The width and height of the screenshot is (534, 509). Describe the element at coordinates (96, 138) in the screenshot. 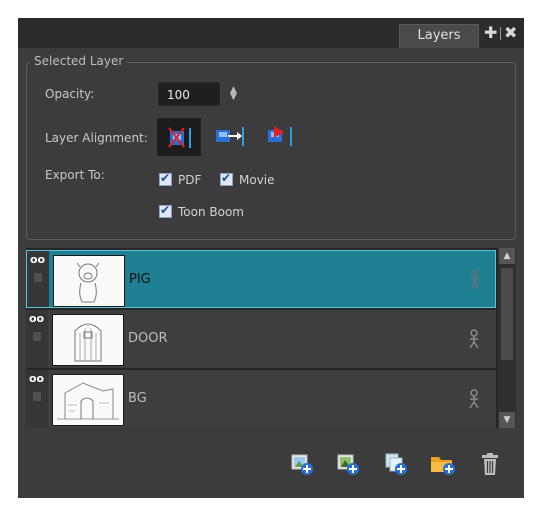

I see `alignment-label: Layer Alignment:` at that location.